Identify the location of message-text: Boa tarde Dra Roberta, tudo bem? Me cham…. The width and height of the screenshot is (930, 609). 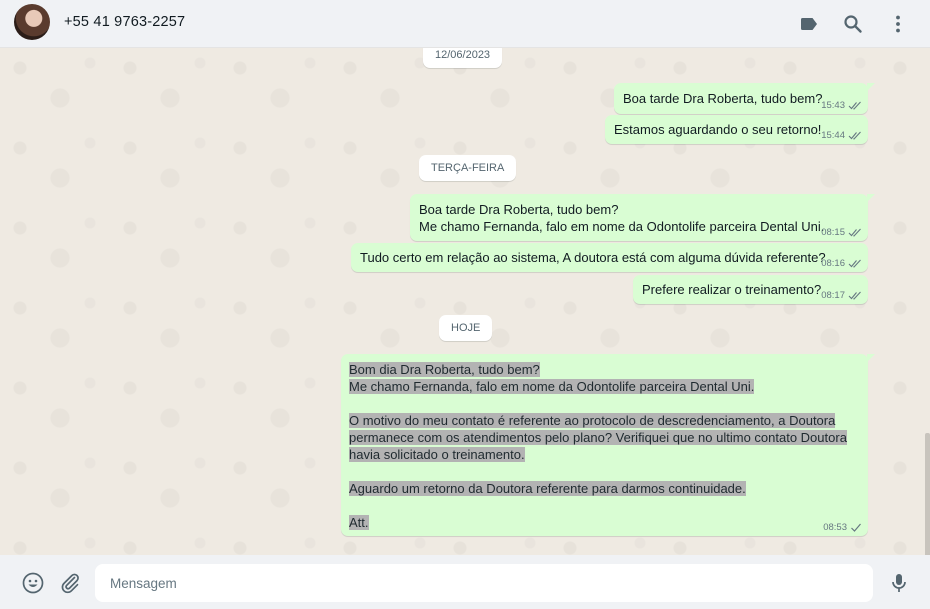
(622, 218).